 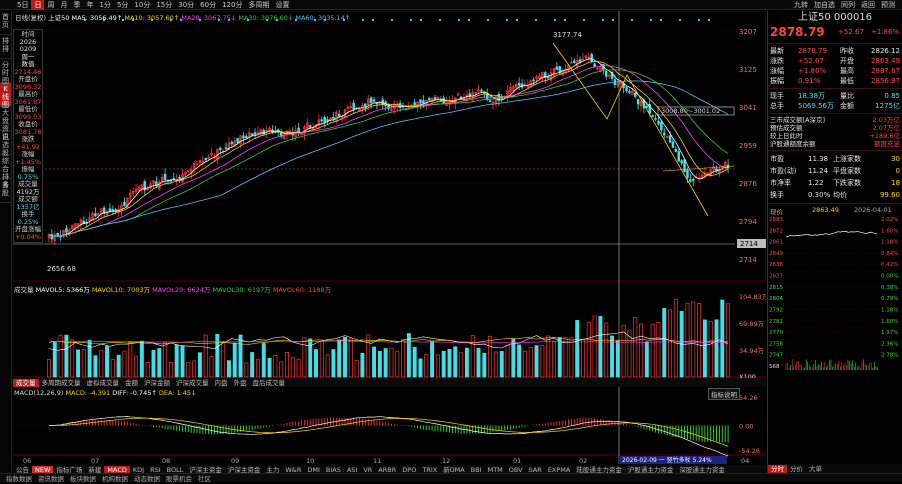 I want to click on toolbar-right: 九转 加自选 同列 返回 预测, so click(x=844, y=5).